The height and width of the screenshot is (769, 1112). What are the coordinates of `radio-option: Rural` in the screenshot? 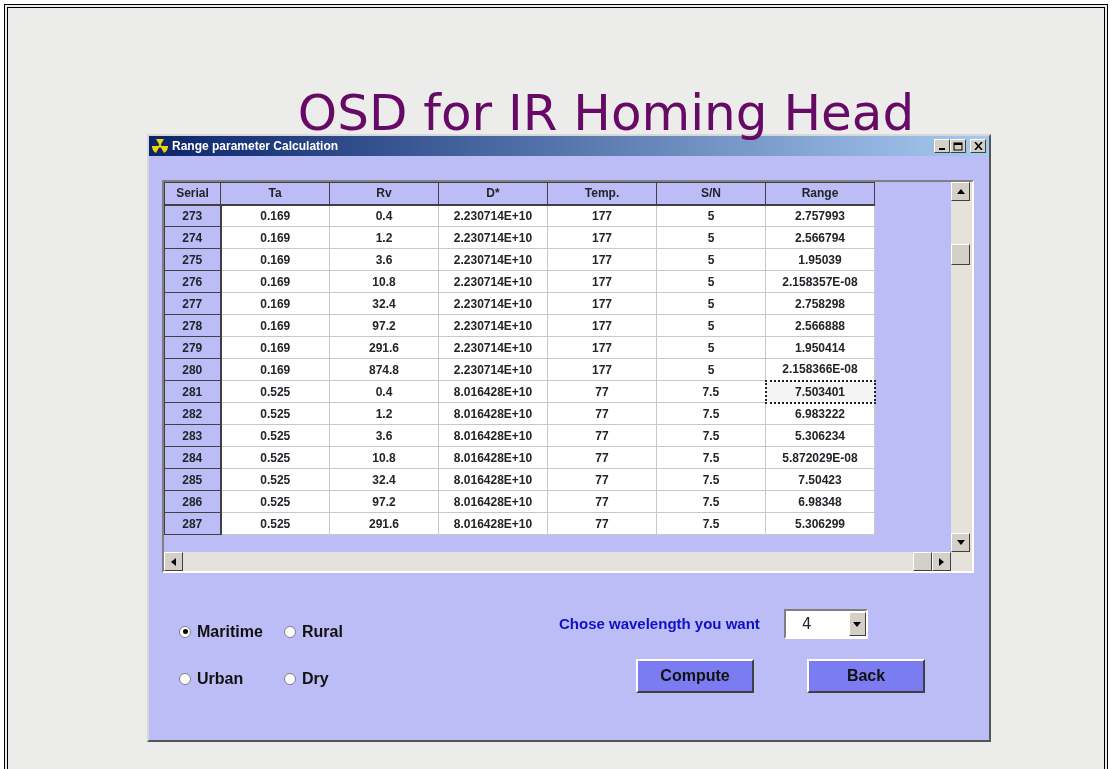 It's located at (334, 631).